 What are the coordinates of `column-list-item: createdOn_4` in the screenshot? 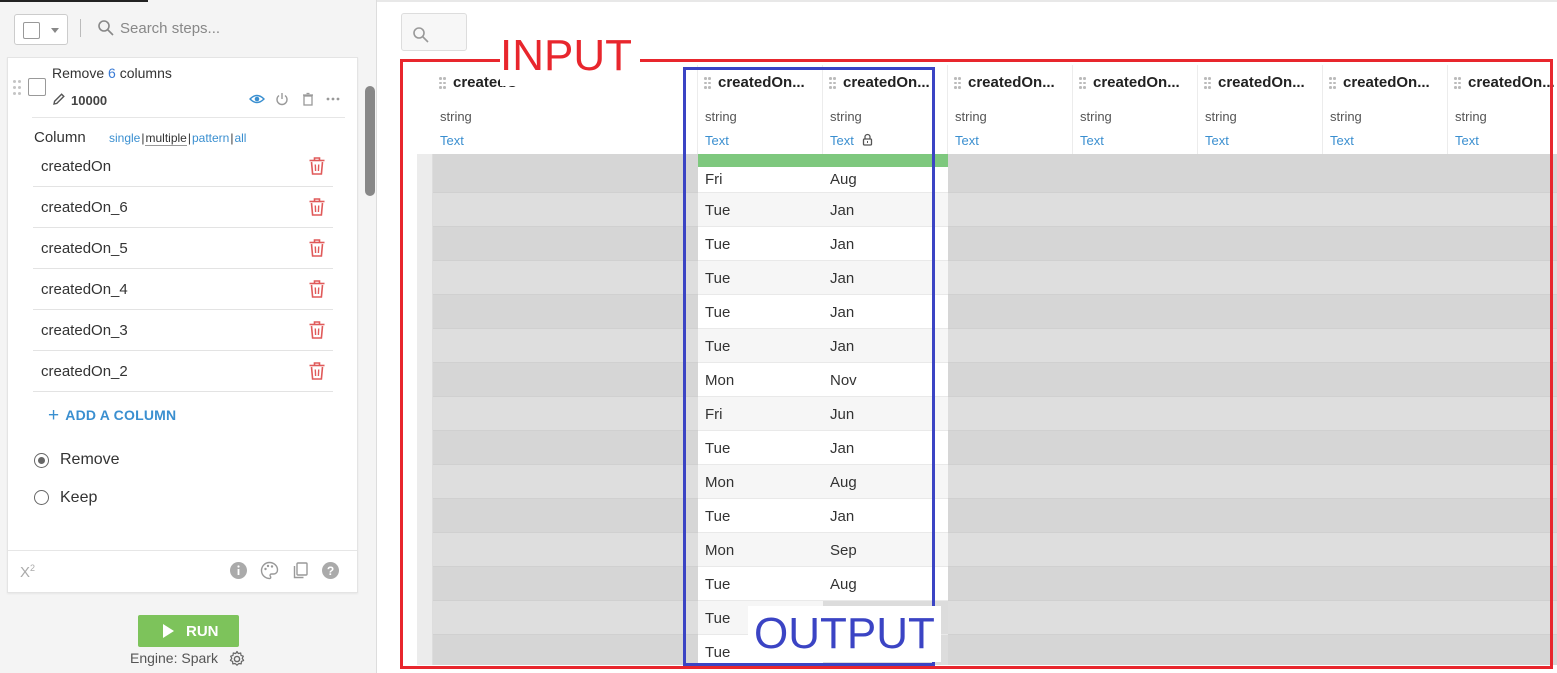 It's located at (183, 289).